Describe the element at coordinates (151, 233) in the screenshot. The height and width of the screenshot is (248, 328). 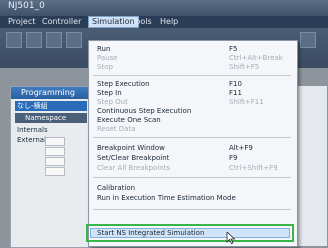
I see `menu-item-label: Start NS Integrated Simulation` at that location.